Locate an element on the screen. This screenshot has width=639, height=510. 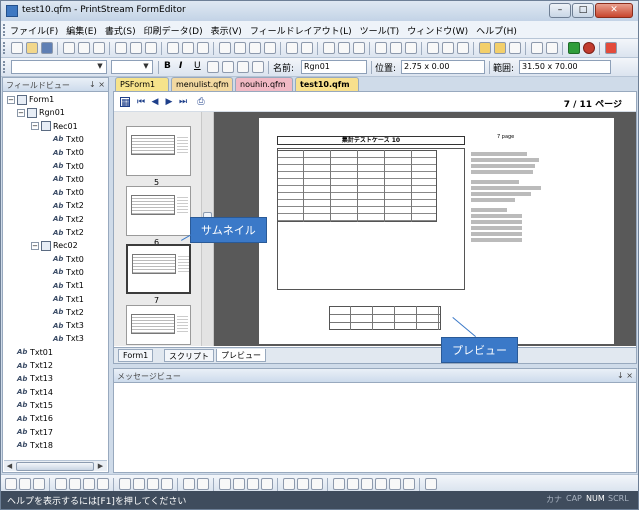
tree-node: − Form1 is located at coordinates (30, 100).